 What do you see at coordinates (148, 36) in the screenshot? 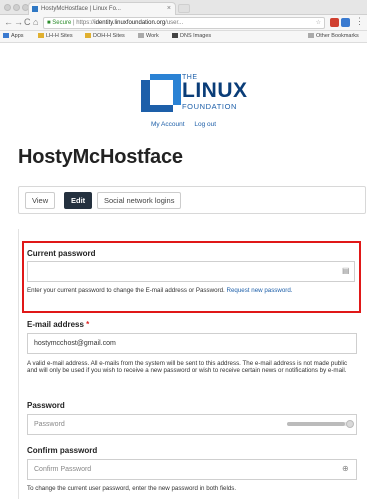
I see `bookmark-item: Work` at bounding box center [148, 36].